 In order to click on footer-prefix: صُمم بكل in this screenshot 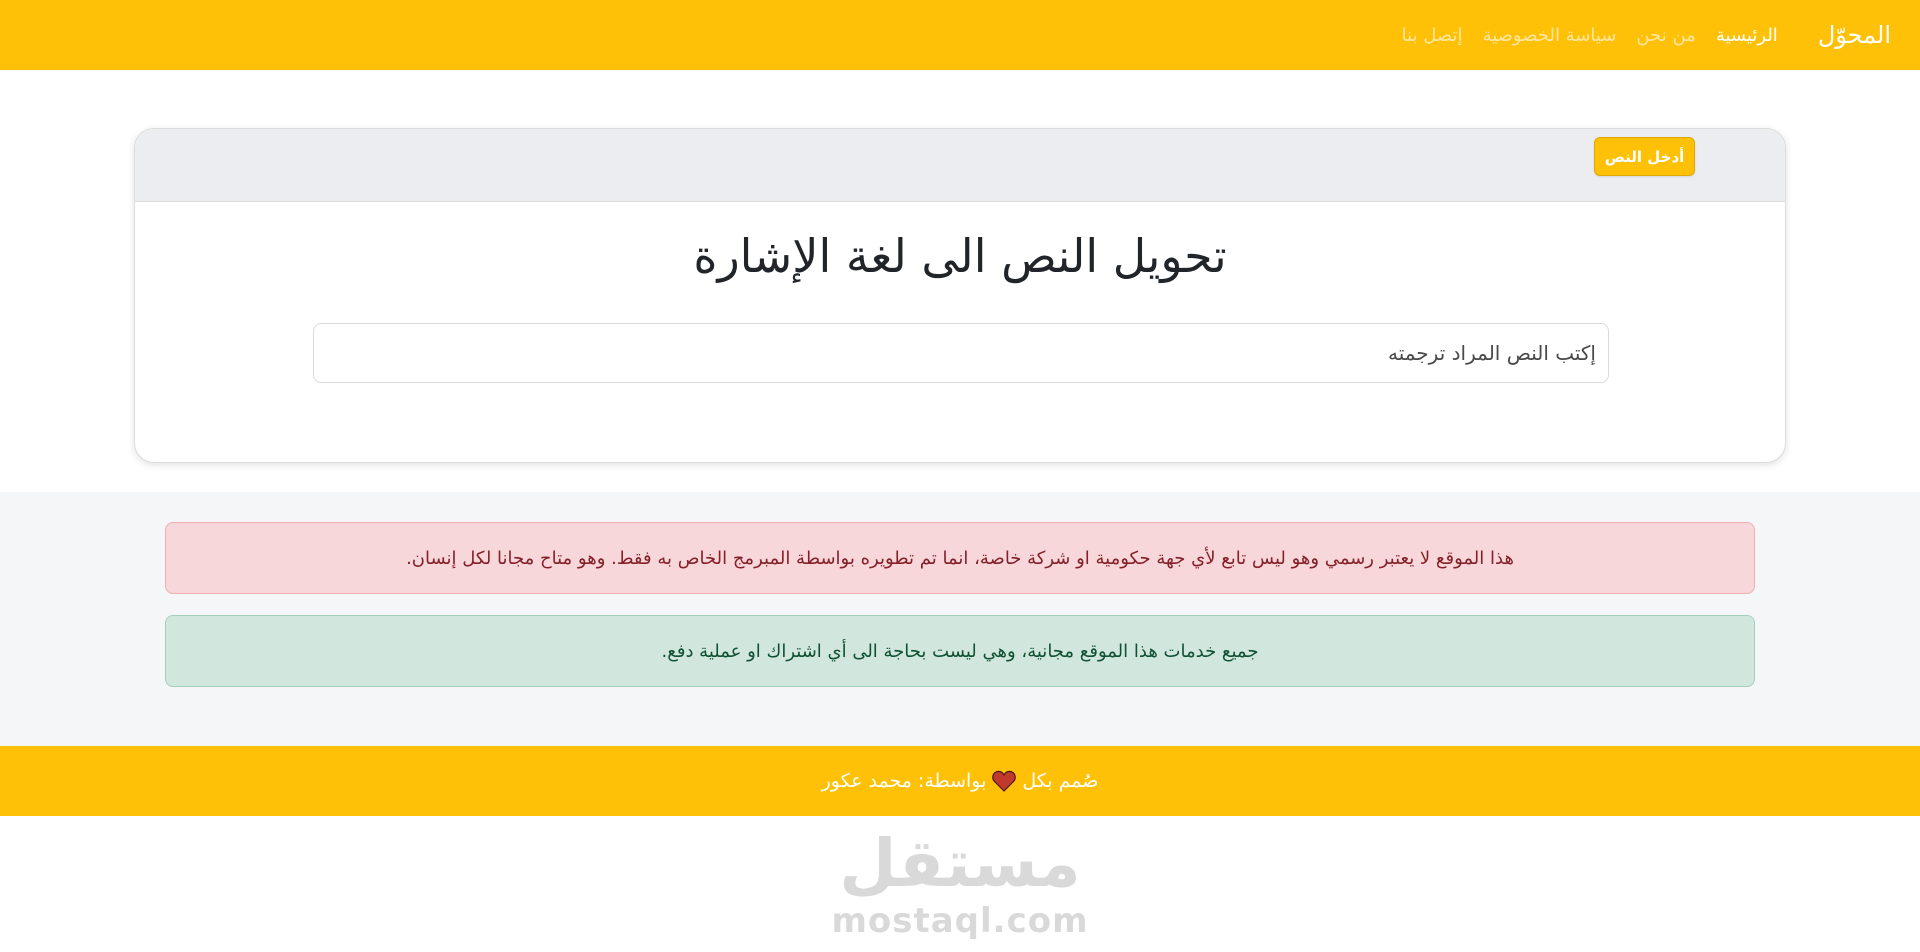, I will do `click(1060, 781)`.